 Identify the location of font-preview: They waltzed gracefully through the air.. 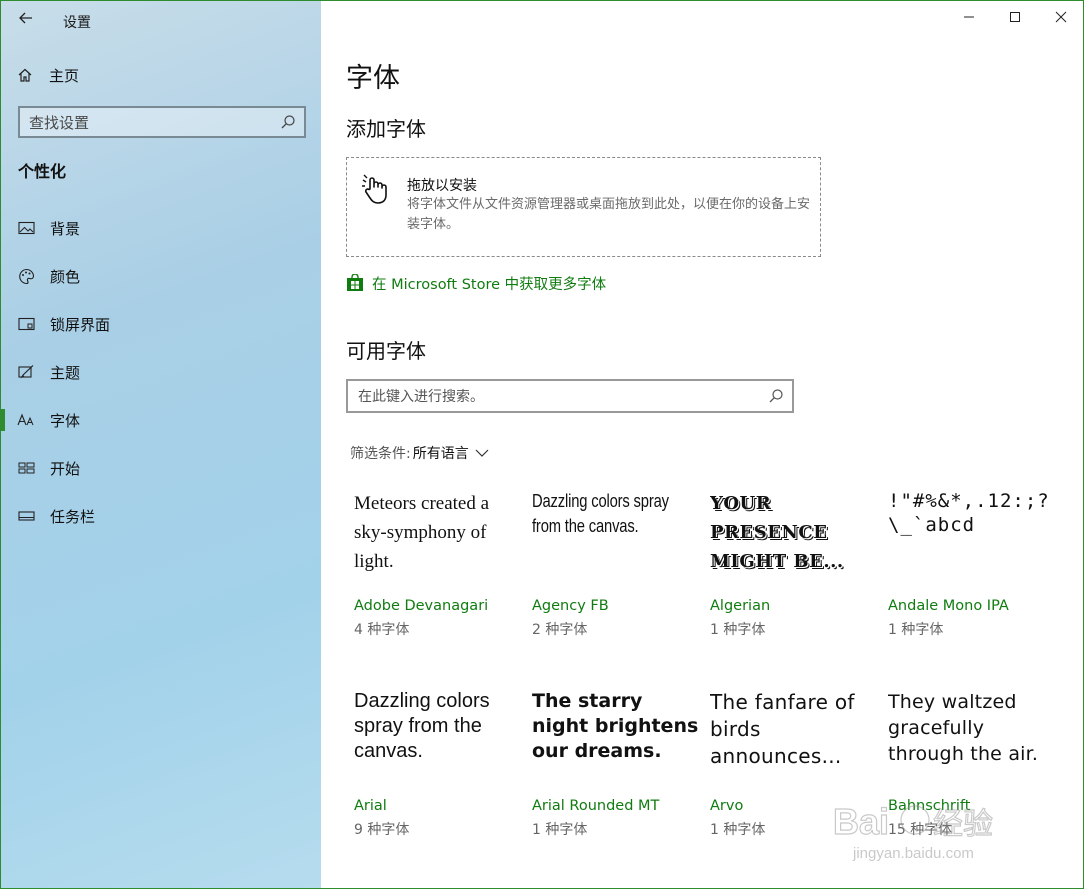
(963, 728).